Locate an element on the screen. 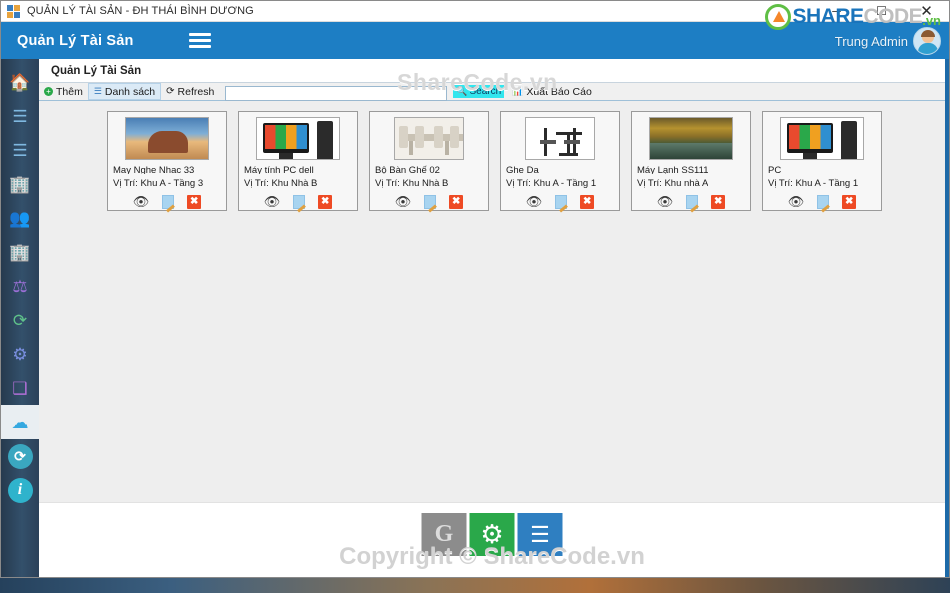 The width and height of the screenshot is (950, 593). building-icon: 🏢 is located at coordinates (20, 252).